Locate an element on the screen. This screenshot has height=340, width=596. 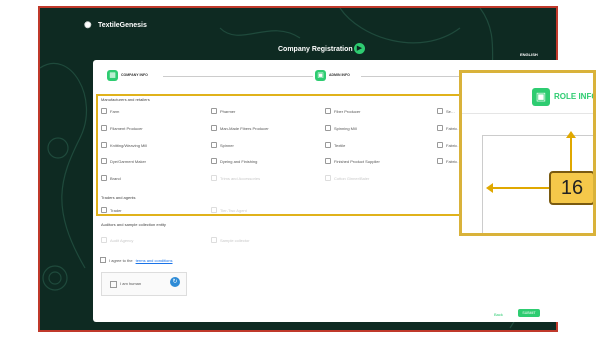
brand-name: TextileGenesis is located at coordinates (122, 25).